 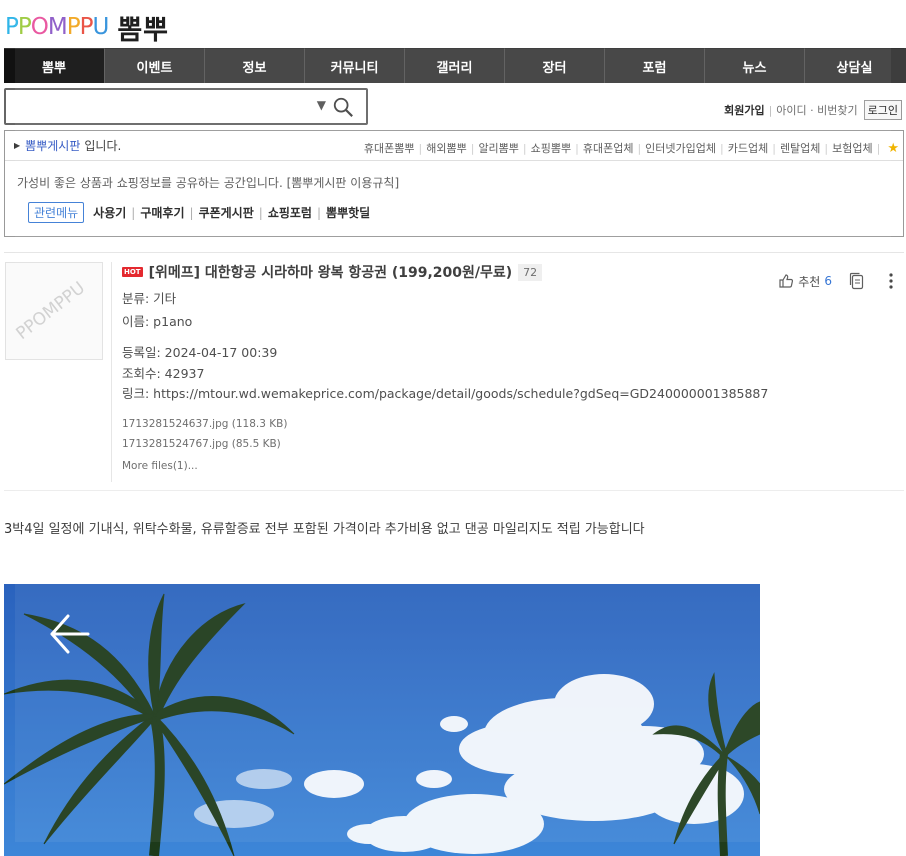 I want to click on main-nav: 뽐뿌 이벤트 정보 커뮤니티 갤러리 장터 포럼 뉴스 상담실, so click(x=455, y=65).